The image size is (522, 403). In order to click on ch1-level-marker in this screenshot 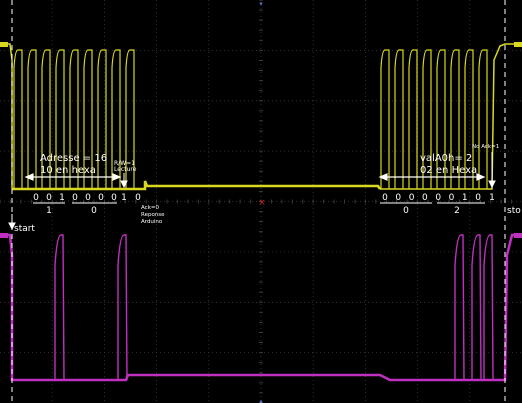, I will do `click(4, 44)`.